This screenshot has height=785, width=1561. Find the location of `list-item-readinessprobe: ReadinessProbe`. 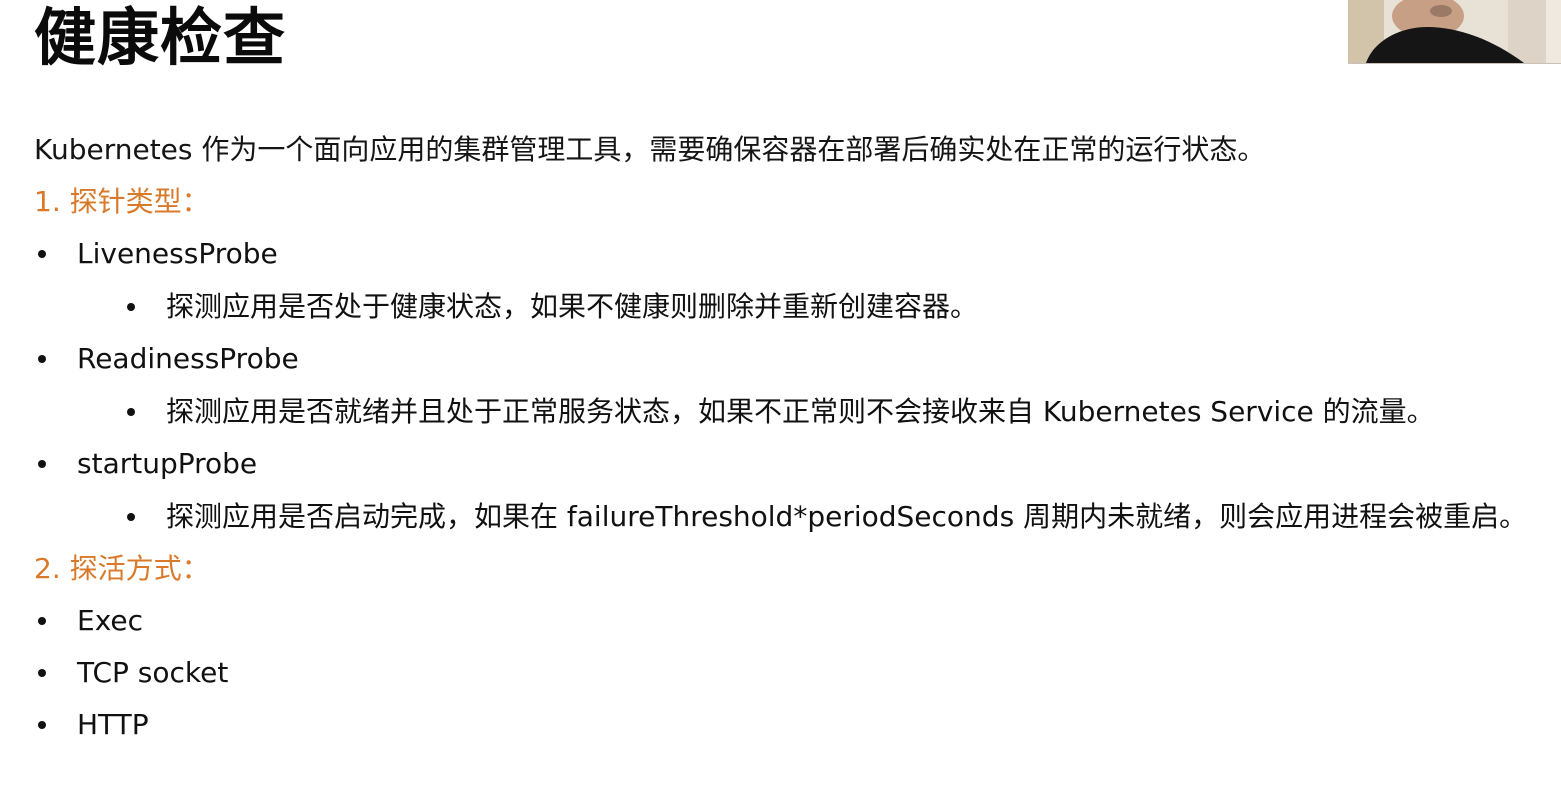

list-item-readinessprobe: ReadinessProbe is located at coordinates (168, 359).